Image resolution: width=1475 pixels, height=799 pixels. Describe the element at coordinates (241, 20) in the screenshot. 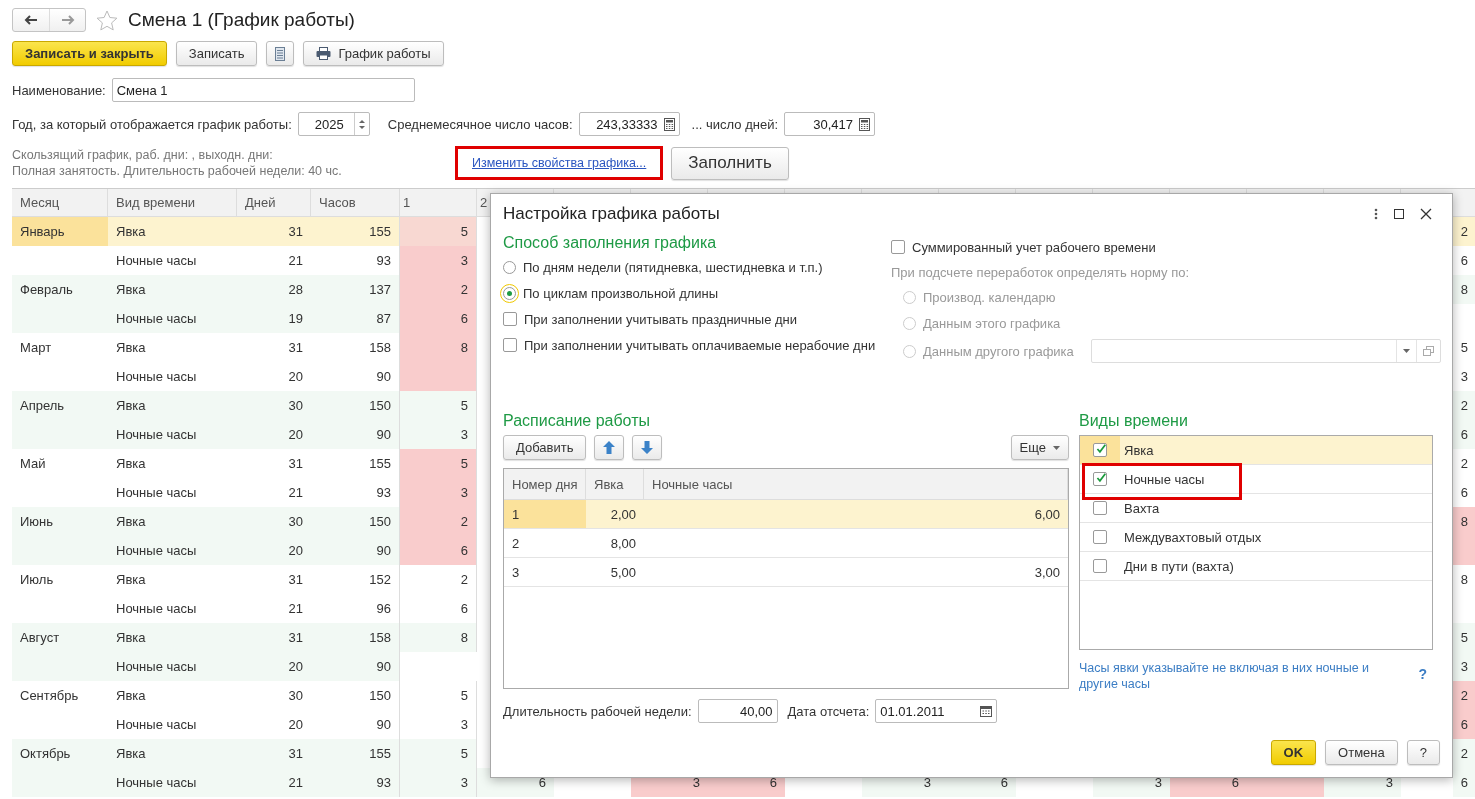

I see `window-title: Смена 1 (График работы)` at that location.